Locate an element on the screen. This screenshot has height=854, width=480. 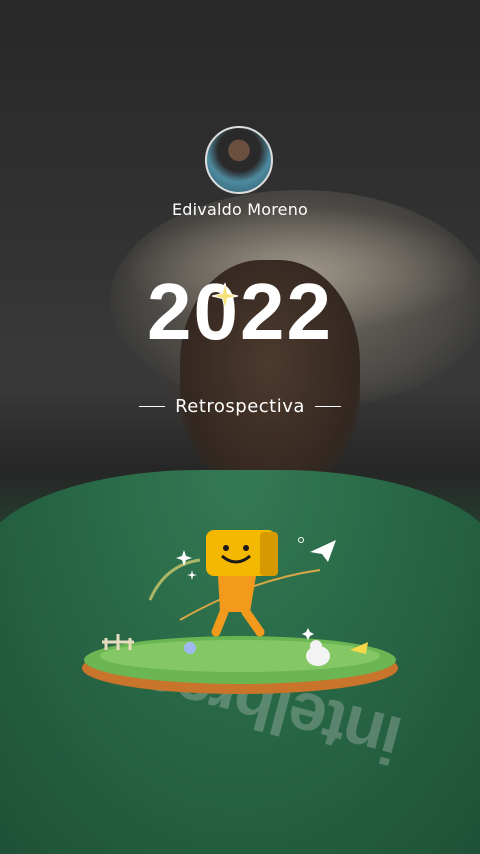
paper-plane-icon is located at coordinates (323, 551).